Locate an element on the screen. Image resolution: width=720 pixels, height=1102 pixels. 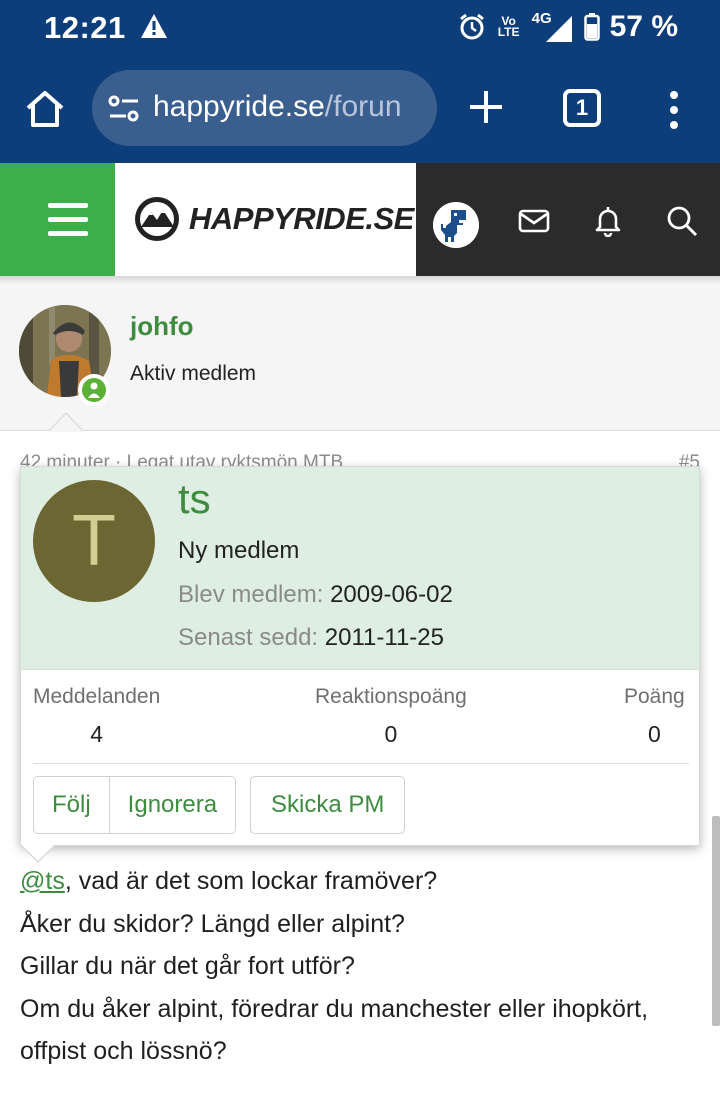
stat-value: 4 is located at coordinates (97, 734).